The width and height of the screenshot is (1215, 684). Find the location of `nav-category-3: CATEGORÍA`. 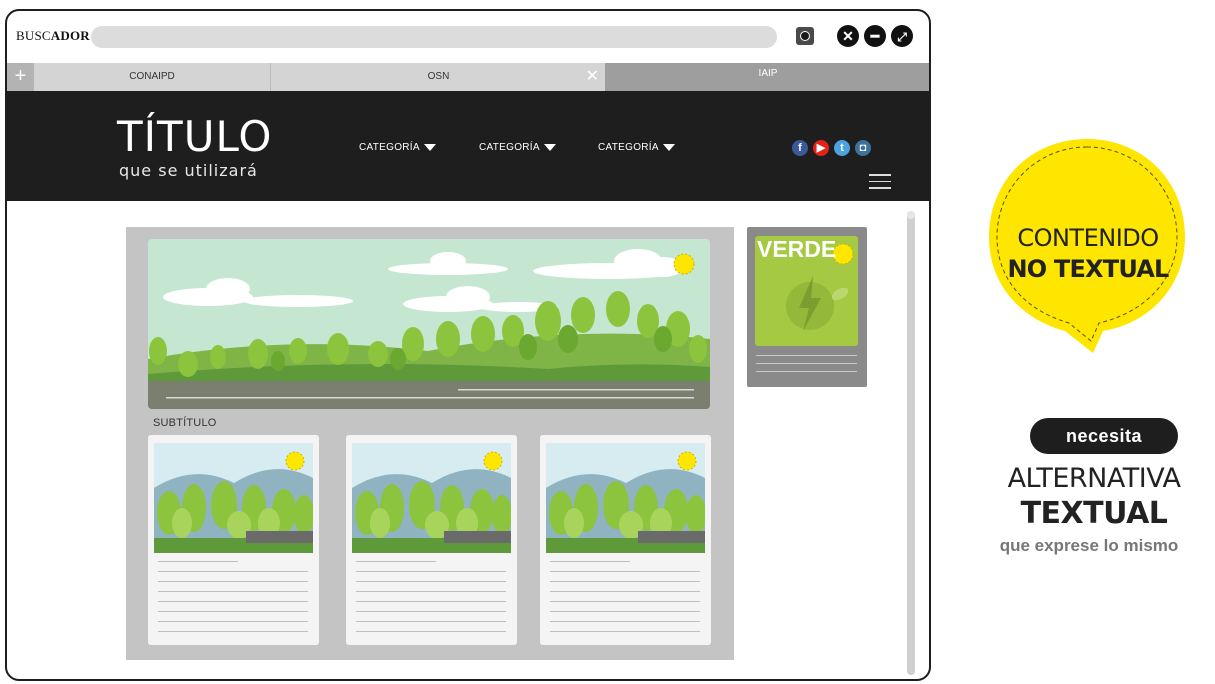

nav-category-3: CATEGORÍA is located at coordinates (636, 147).